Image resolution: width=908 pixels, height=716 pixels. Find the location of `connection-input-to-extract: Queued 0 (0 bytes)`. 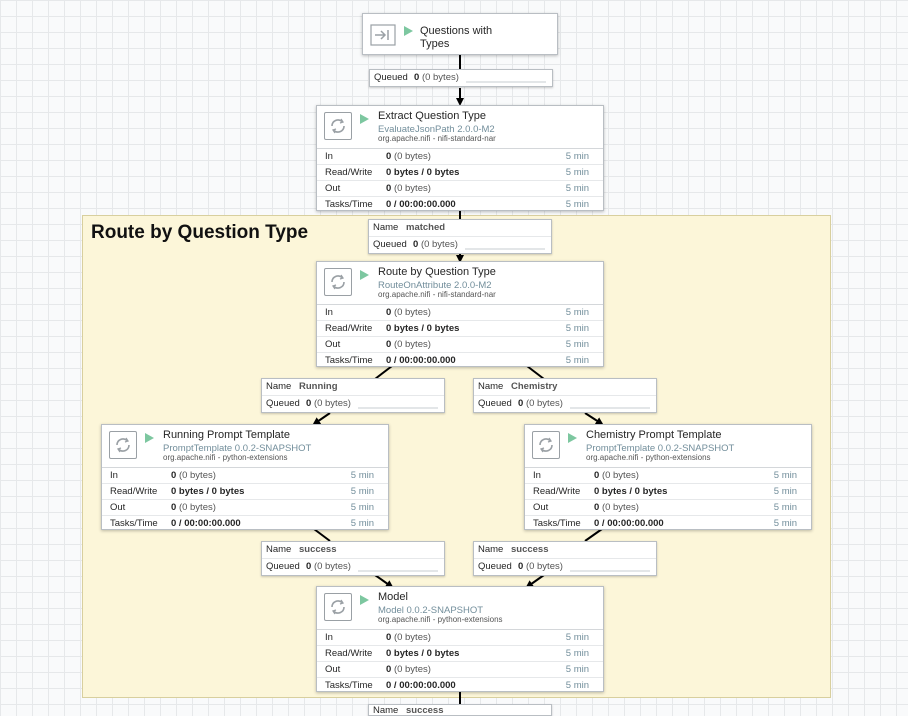

connection-input-to-extract: Queued 0 (0 bytes) is located at coordinates (461, 78).